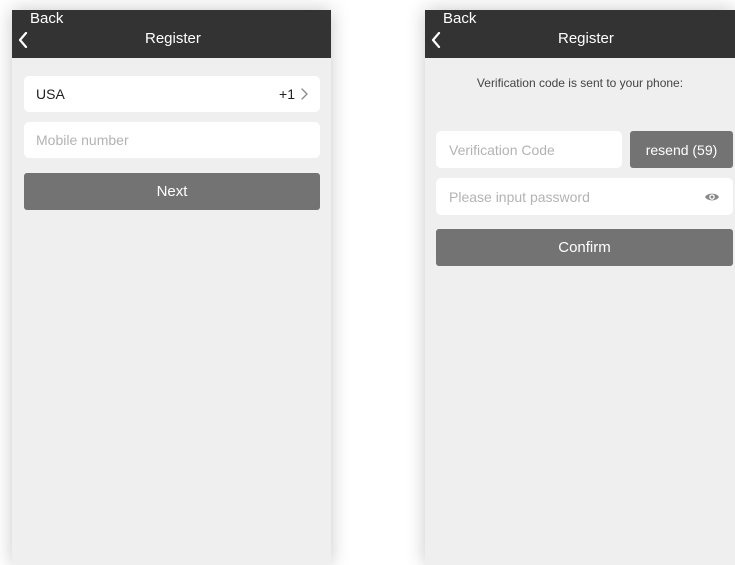 The height and width of the screenshot is (565, 735). What do you see at coordinates (584, 247) in the screenshot?
I see `confirm-button: Confirm` at bounding box center [584, 247].